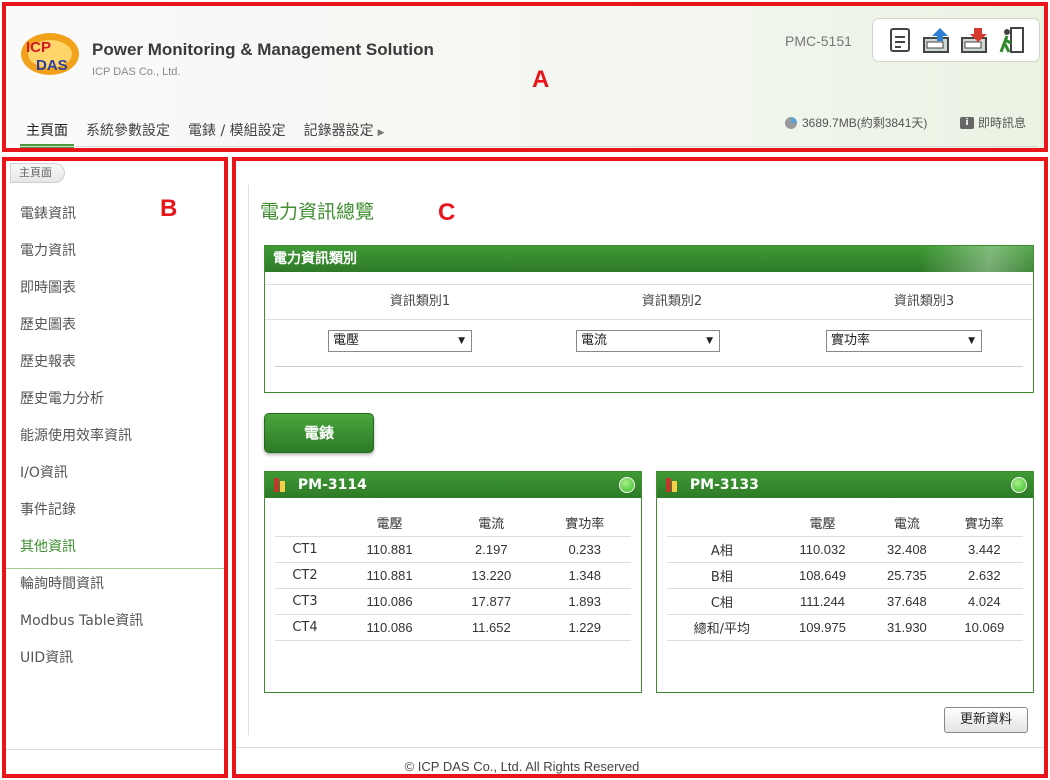 The width and height of the screenshot is (1050, 780). What do you see at coordinates (332, 485) in the screenshot?
I see `meter-name: PM-3114` at bounding box center [332, 485].